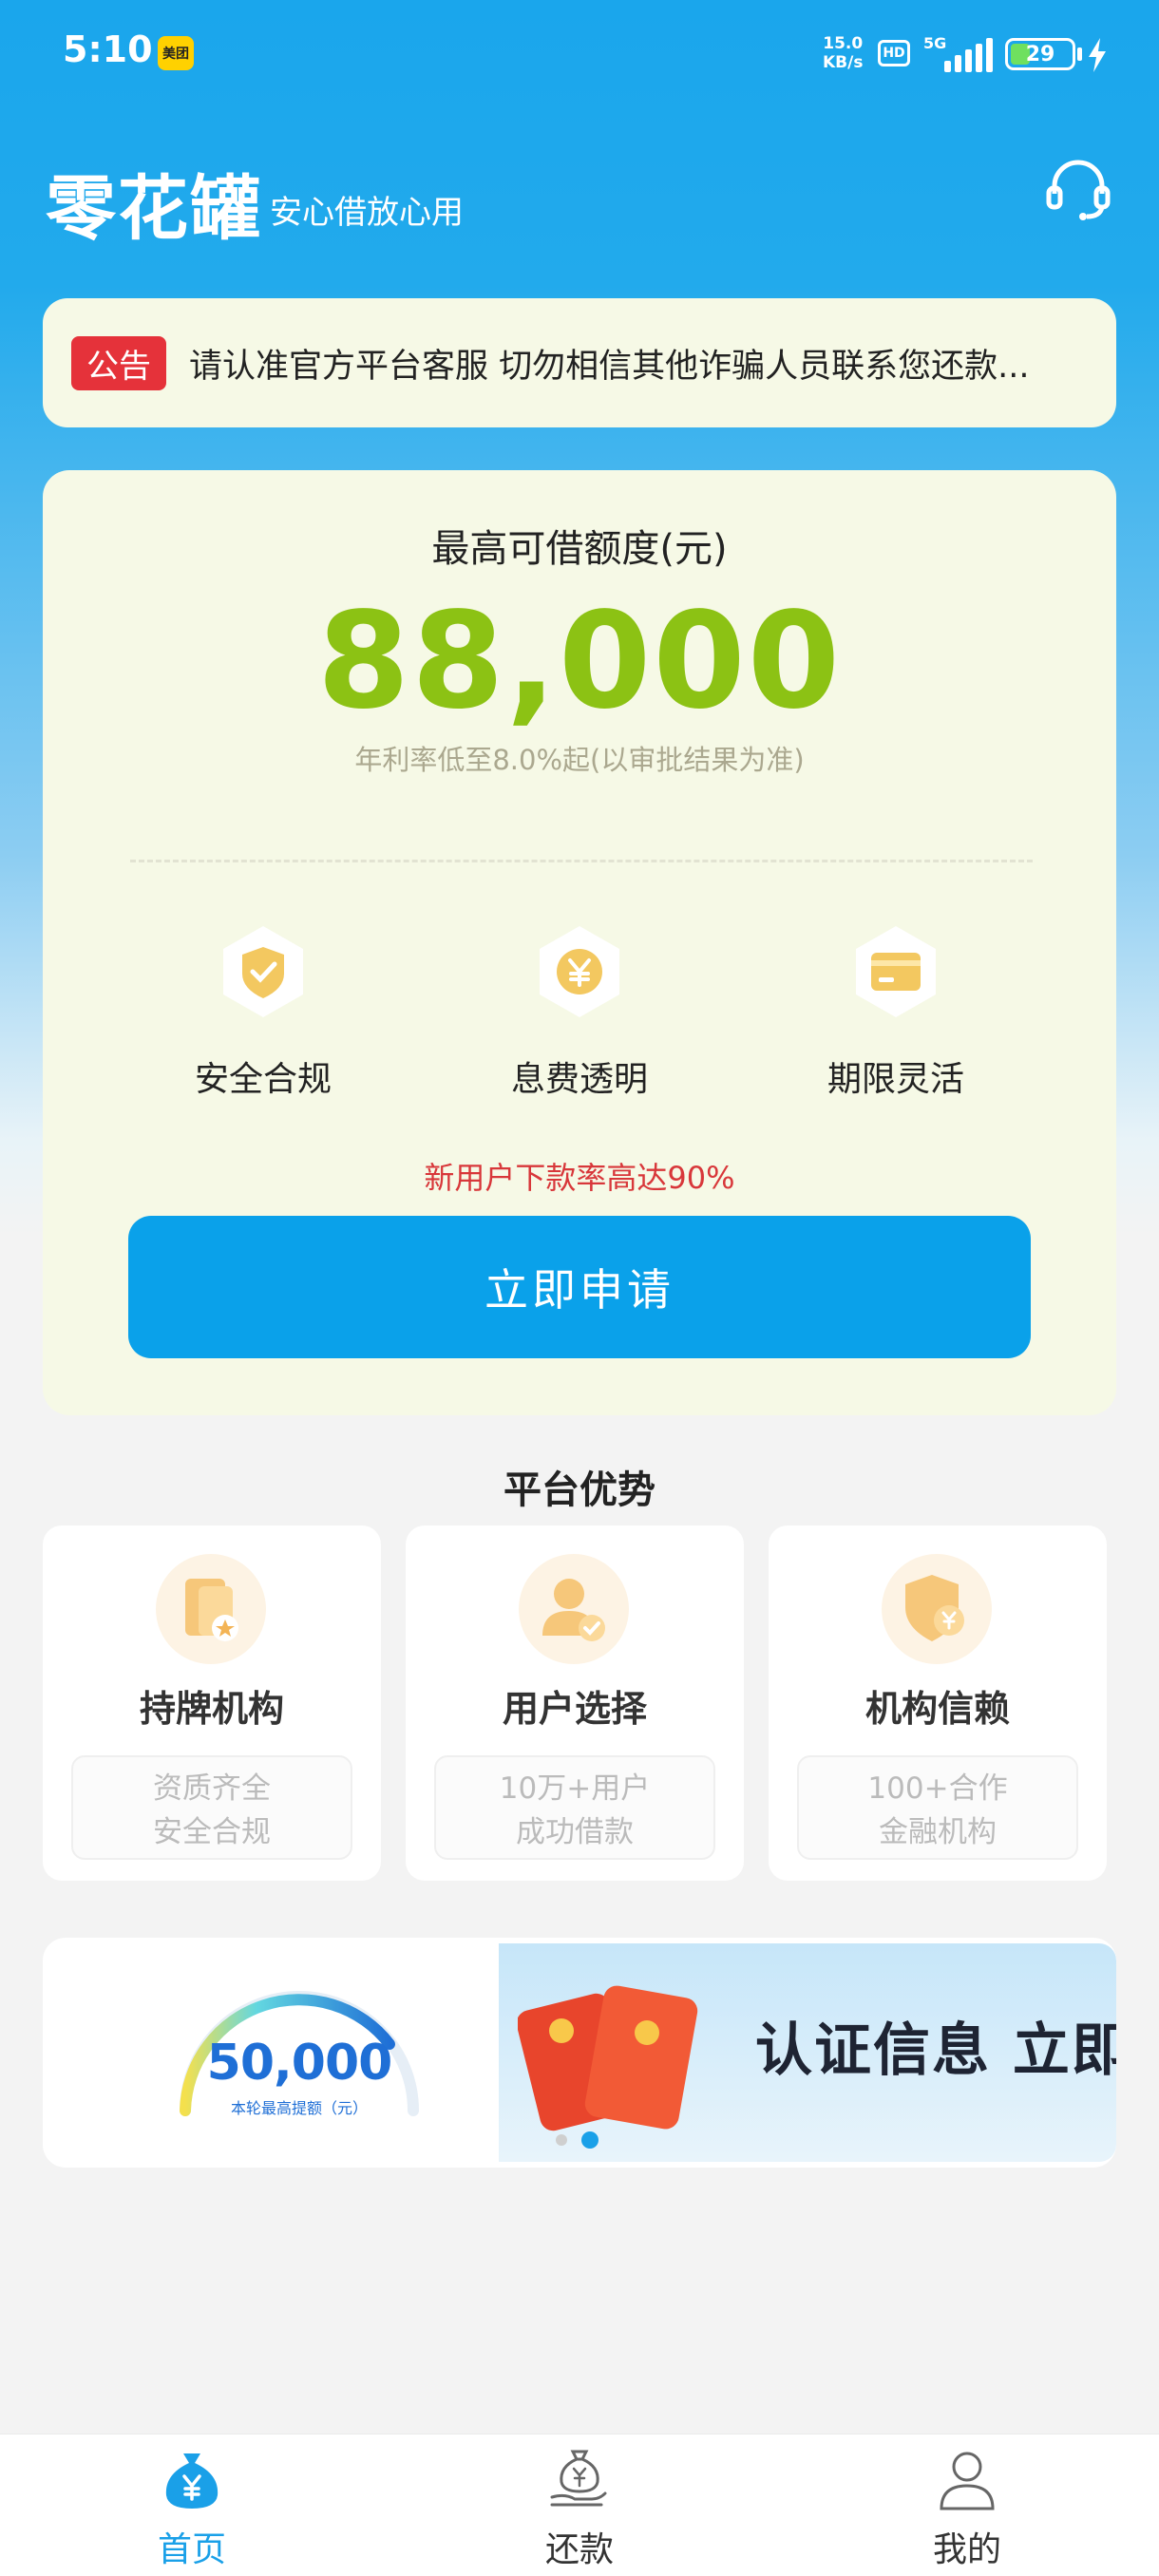  Describe the element at coordinates (579, 971) in the screenshot. I see `yen-hexagon-icon` at that location.